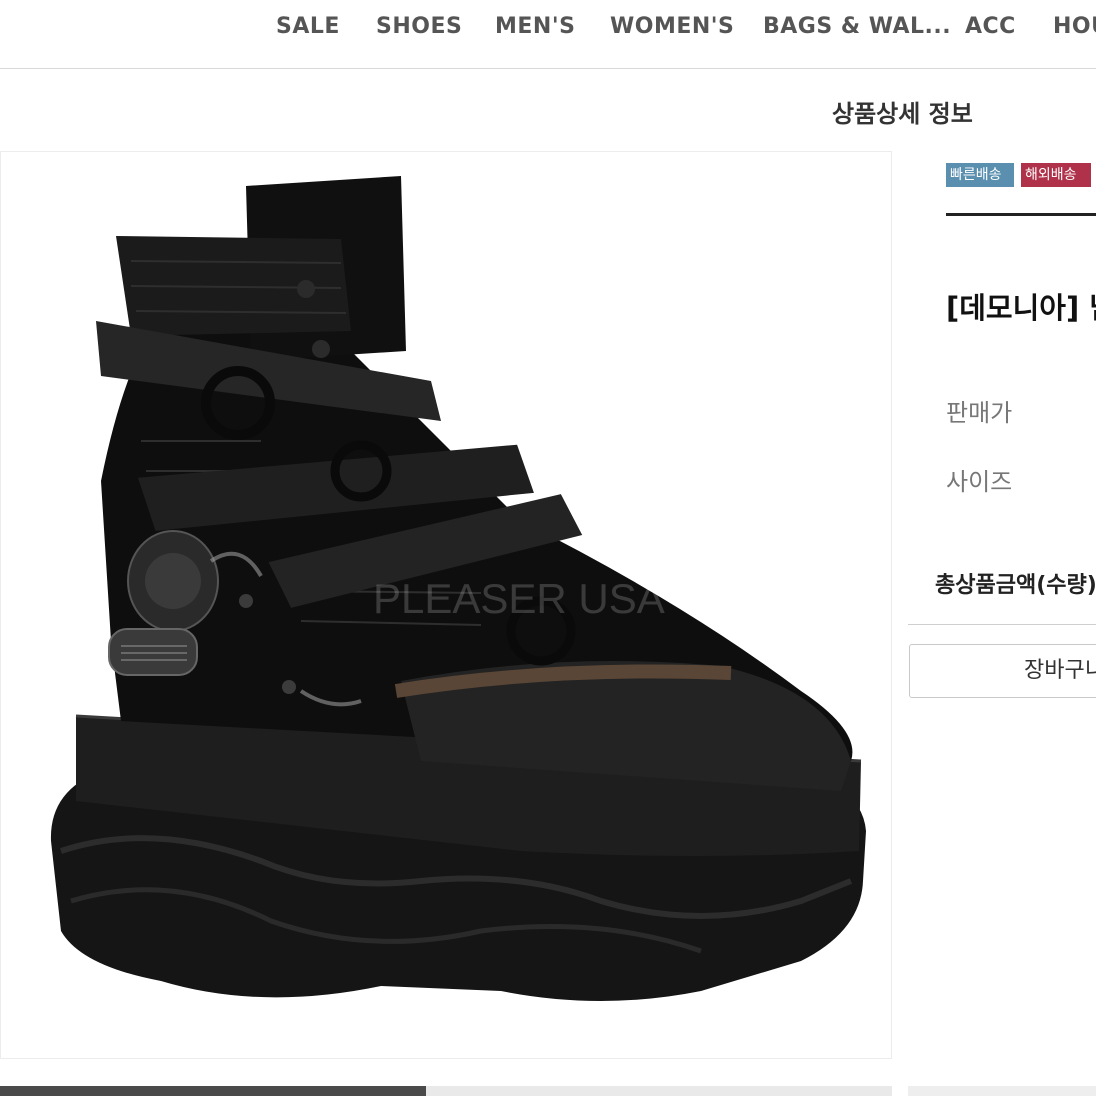  Describe the element at coordinates (1015, 585) in the screenshot. I see `total-amount-label: 총상품금액(수량)` at that location.